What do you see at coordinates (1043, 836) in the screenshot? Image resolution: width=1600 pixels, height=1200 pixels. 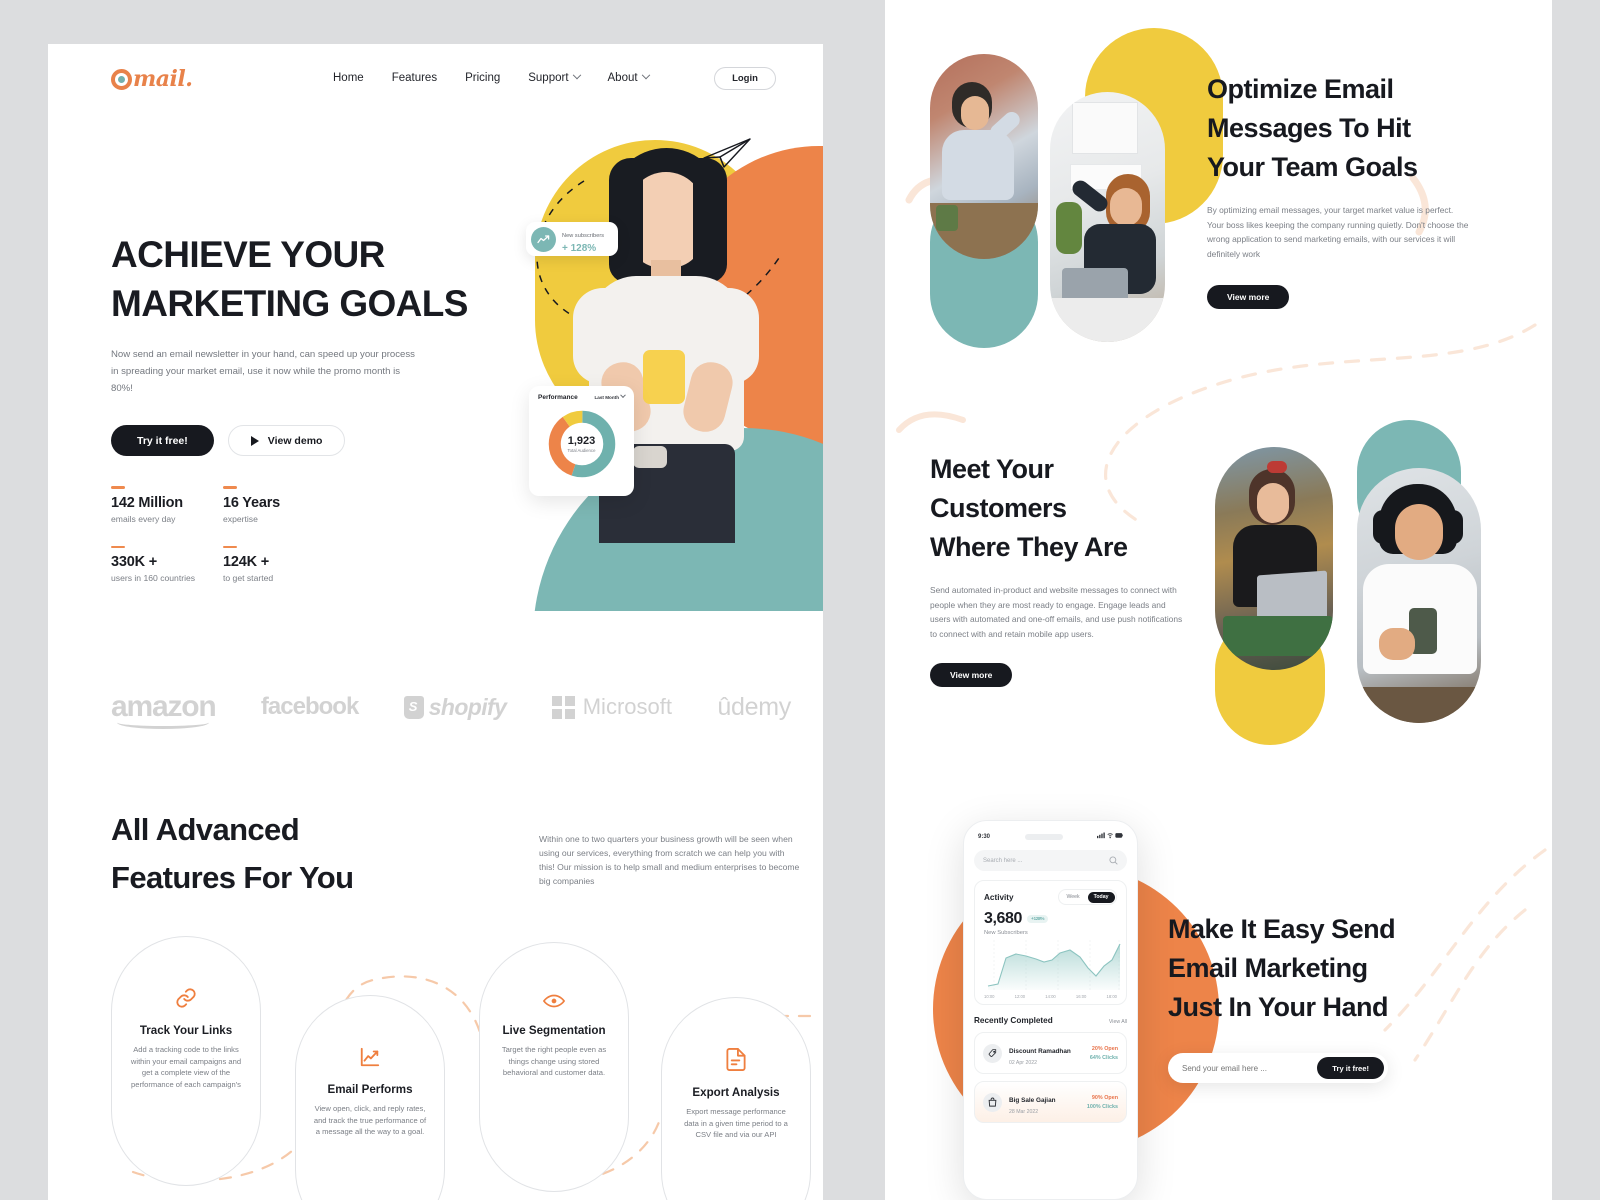 I see `phone-notch` at bounding box center [1043, 836].